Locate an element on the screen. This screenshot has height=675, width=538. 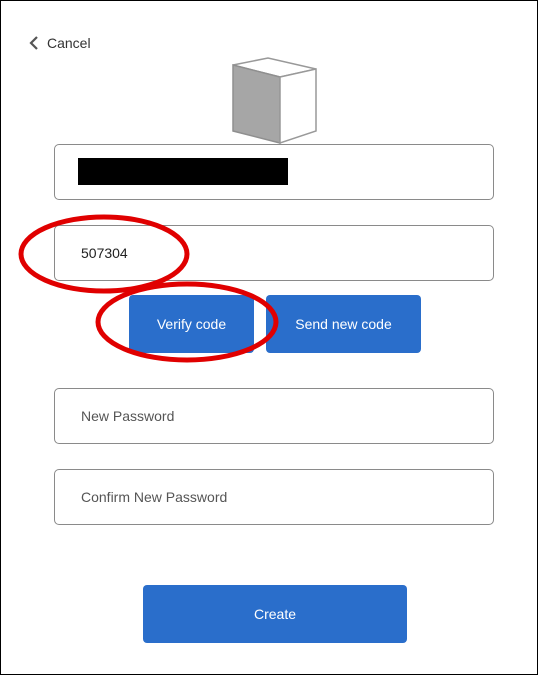
confirm-password-input is located at coordinates (274, 497).